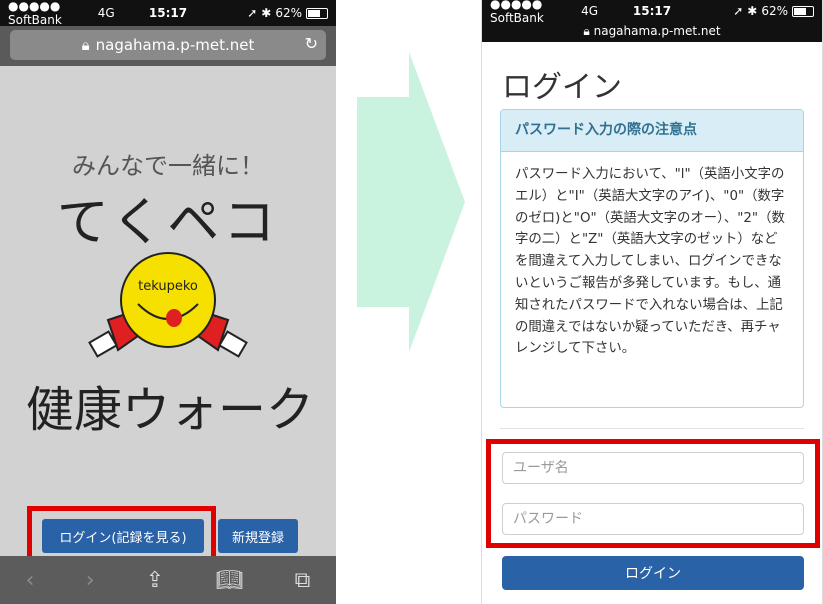 Image resolution: width=823 pixels, height=604 pixels. What do you see at coordinates (653, 468) in the screenshot?
I see `username-input` at bounding box center [653, 468].